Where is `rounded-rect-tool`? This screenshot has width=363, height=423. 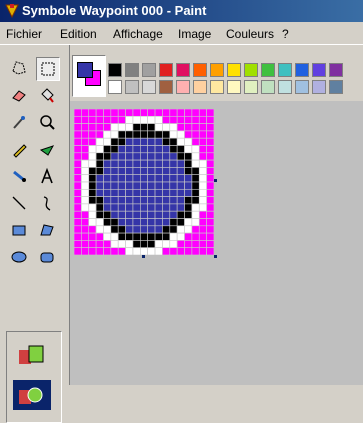 rounded-rect-tool is located at coordinates (47, 257).